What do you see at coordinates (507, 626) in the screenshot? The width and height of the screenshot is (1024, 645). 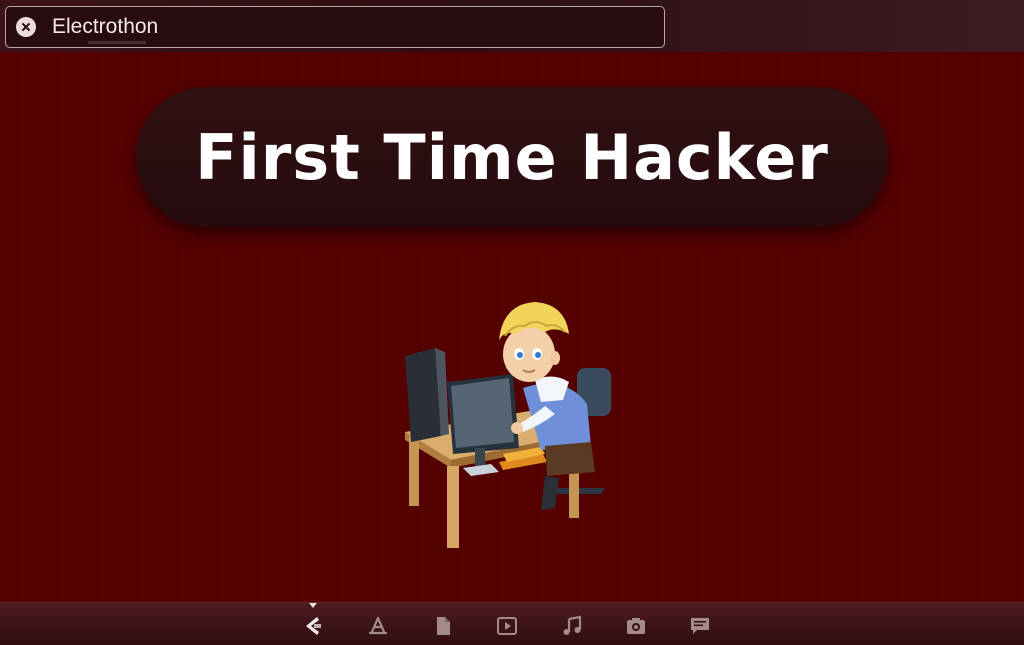 I see `video-player-icon` at bounding box center [507, 626].